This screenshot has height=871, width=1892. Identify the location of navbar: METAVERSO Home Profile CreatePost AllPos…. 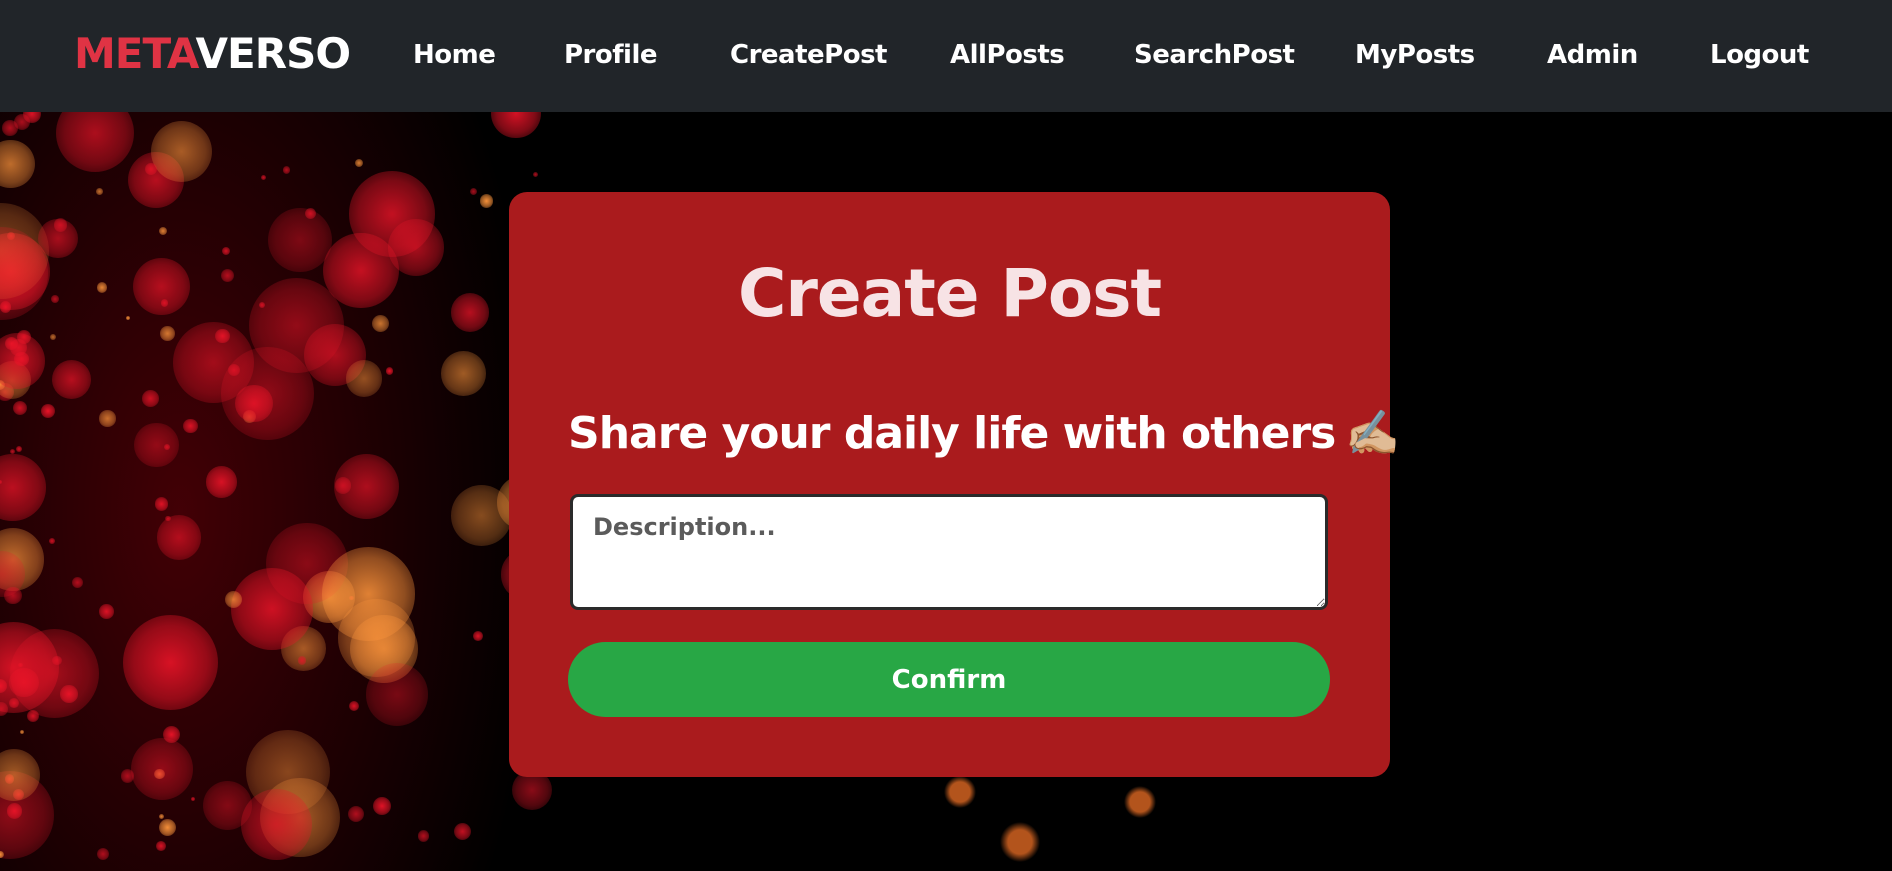
(946, 56).